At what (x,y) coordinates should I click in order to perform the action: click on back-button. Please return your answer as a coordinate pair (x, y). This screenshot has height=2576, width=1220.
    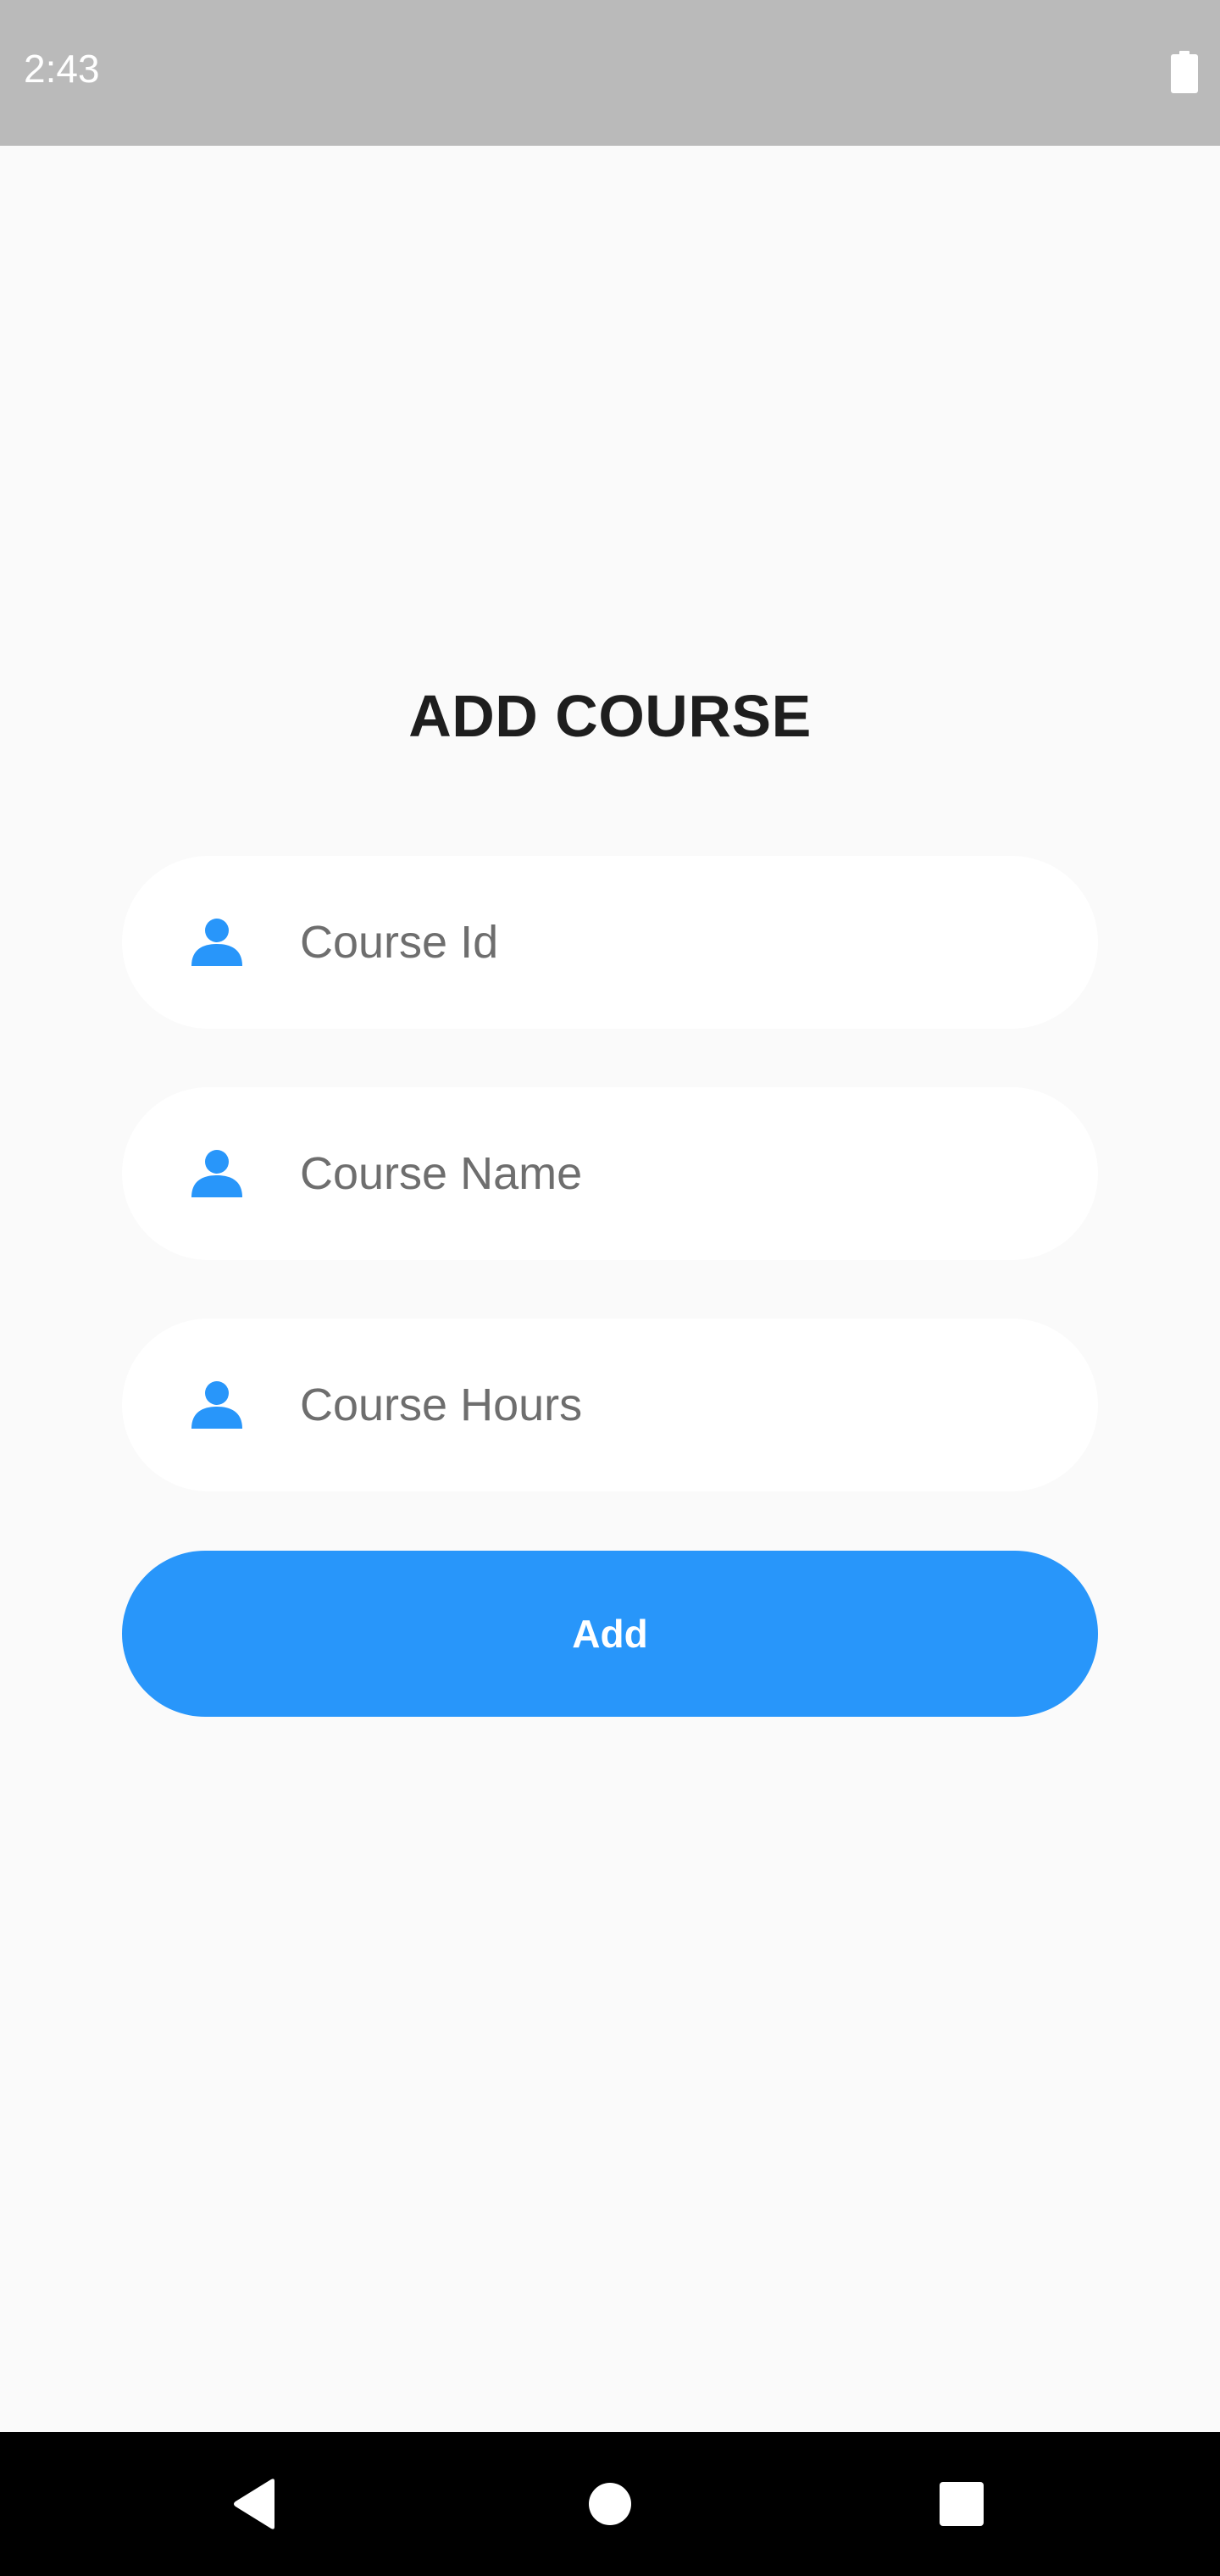
    Looking at the image, I should click on (254, 2504).